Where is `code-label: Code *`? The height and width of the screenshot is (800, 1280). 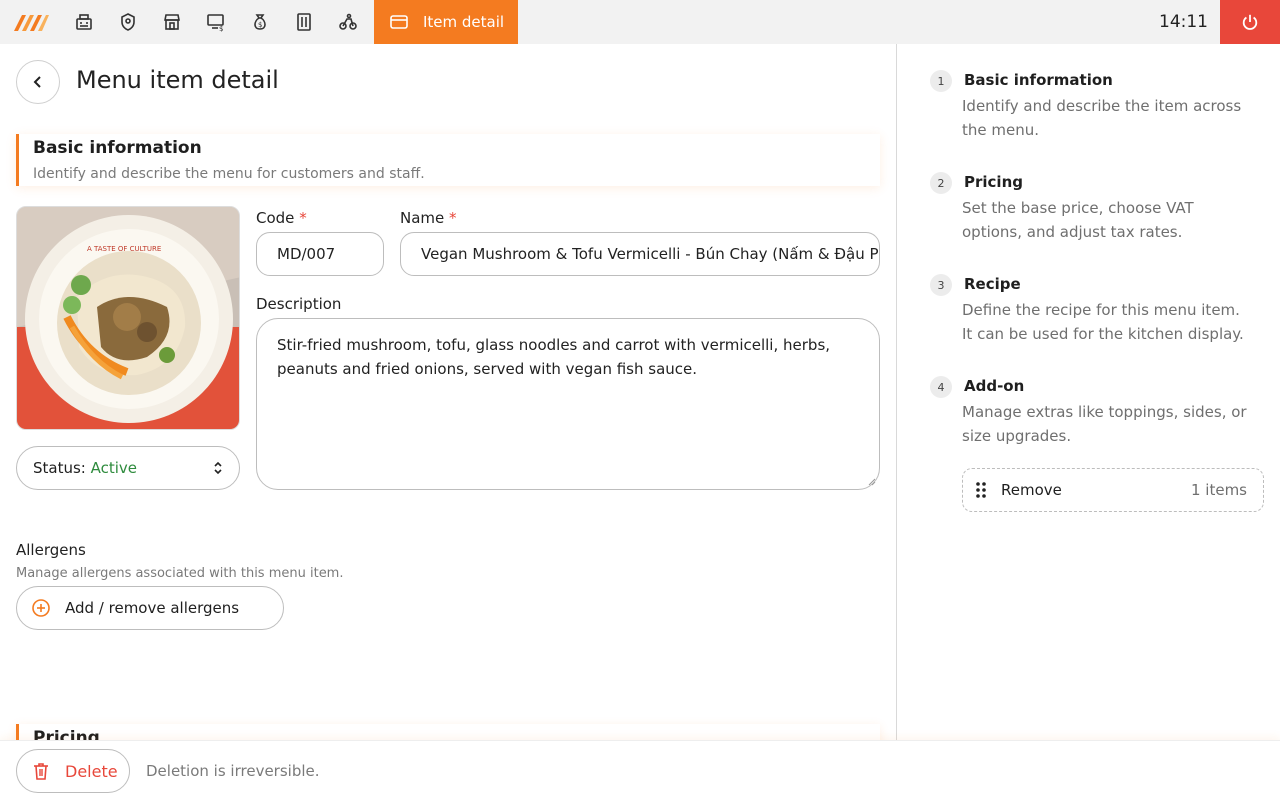
code-label: Code * is located at coordinates (281, 218).